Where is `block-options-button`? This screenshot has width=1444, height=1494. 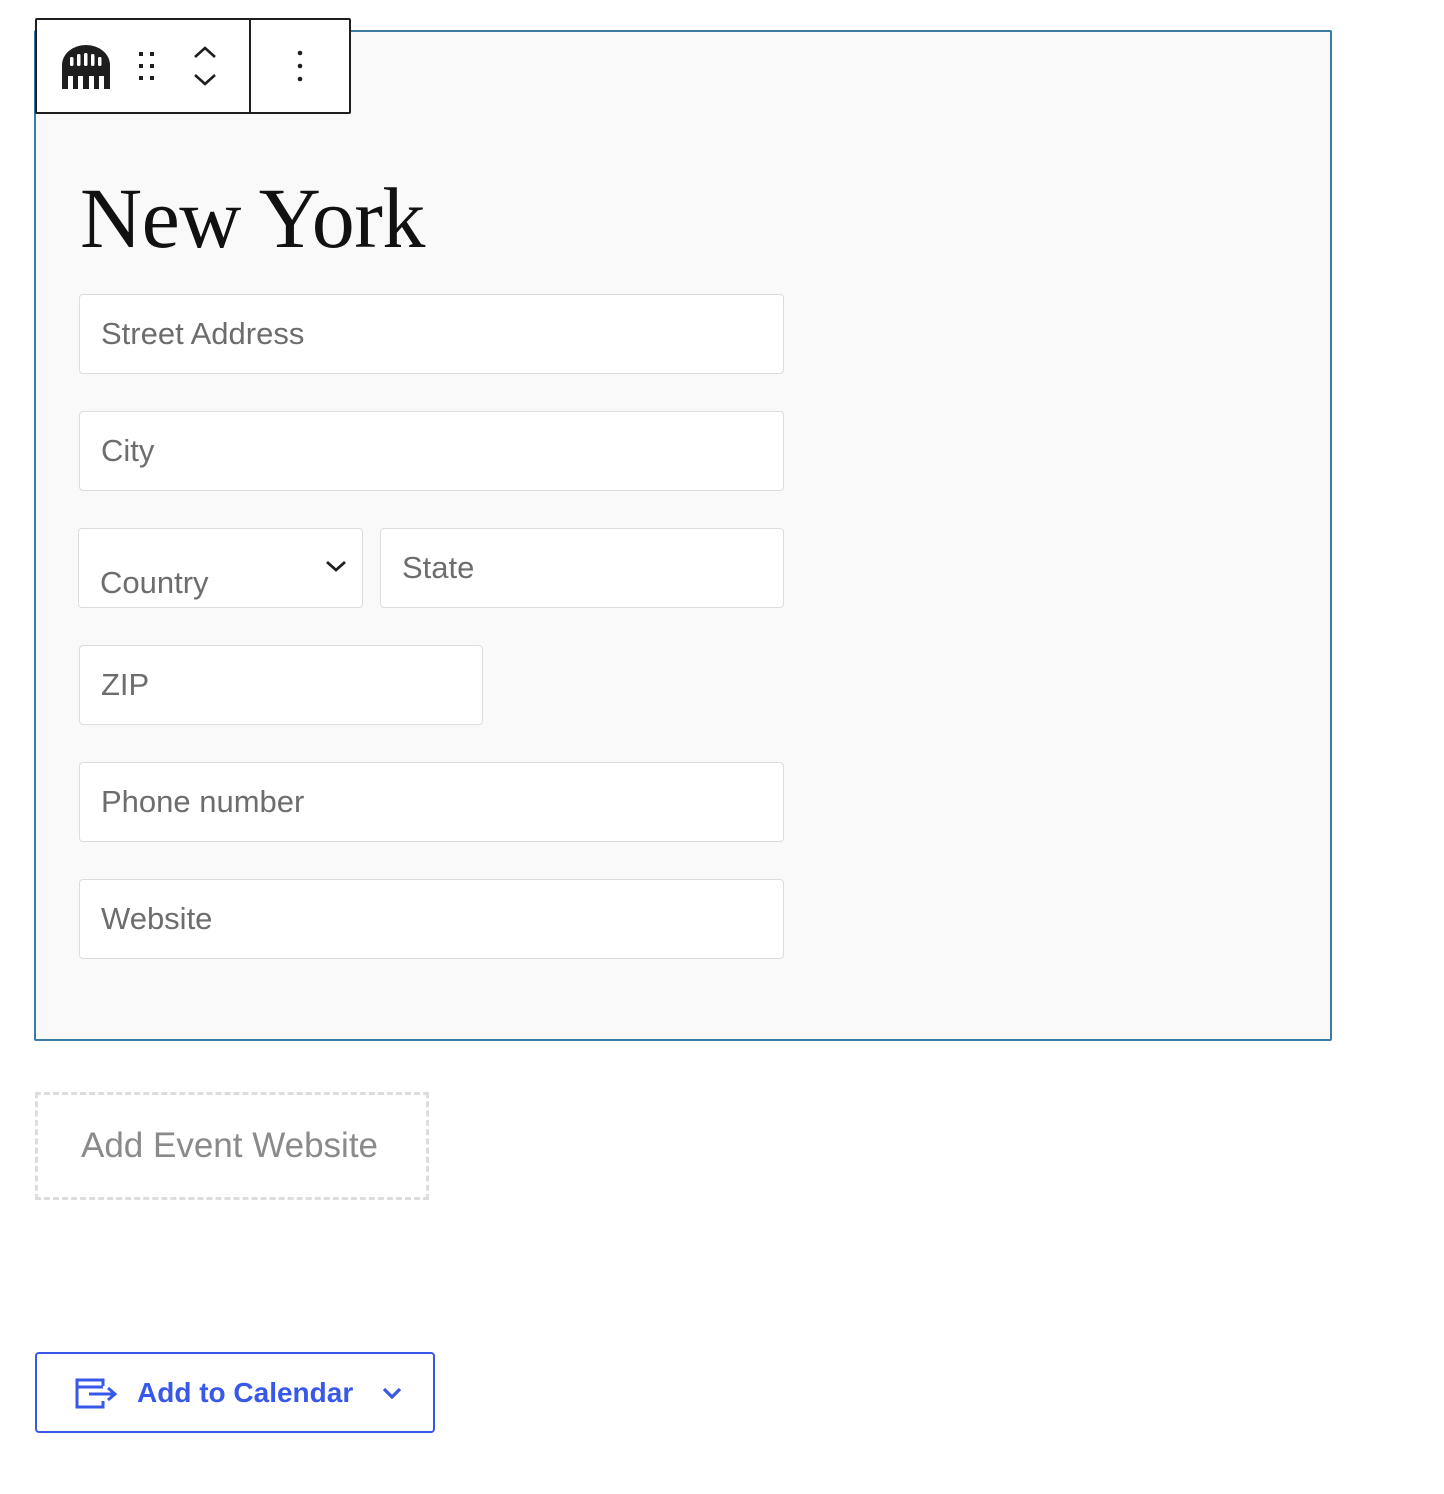
block-options-button is located at coordinates (300, 66).